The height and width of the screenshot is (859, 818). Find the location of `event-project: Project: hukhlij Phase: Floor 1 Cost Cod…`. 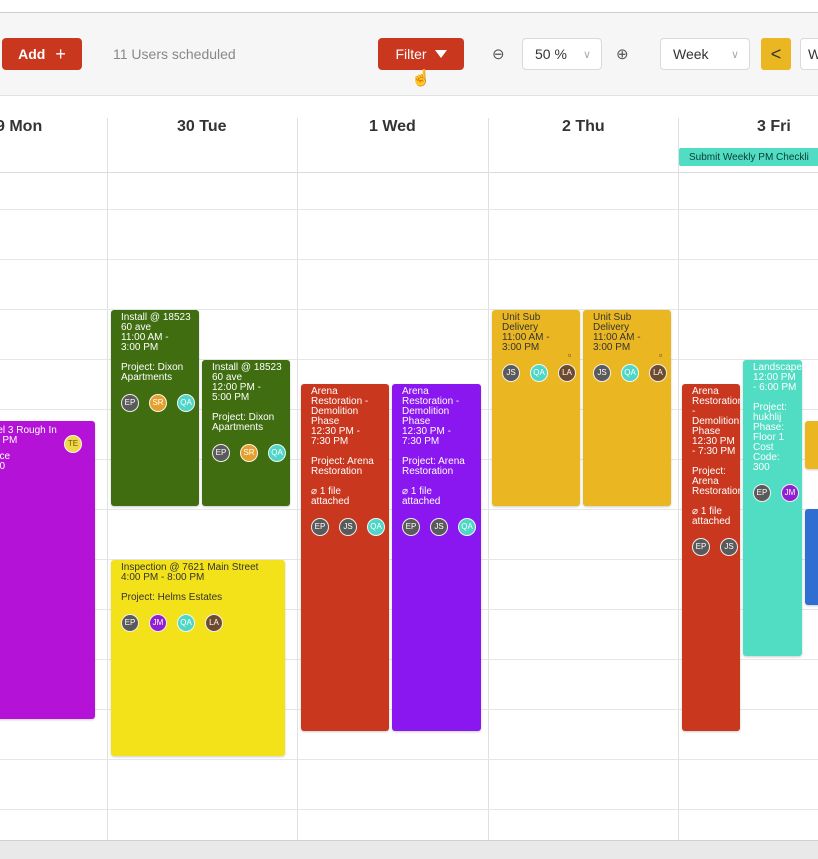

event-project: Project: hukhlij Phase: Floor 1 Cost Cod… is located at coordinates (770, 437).